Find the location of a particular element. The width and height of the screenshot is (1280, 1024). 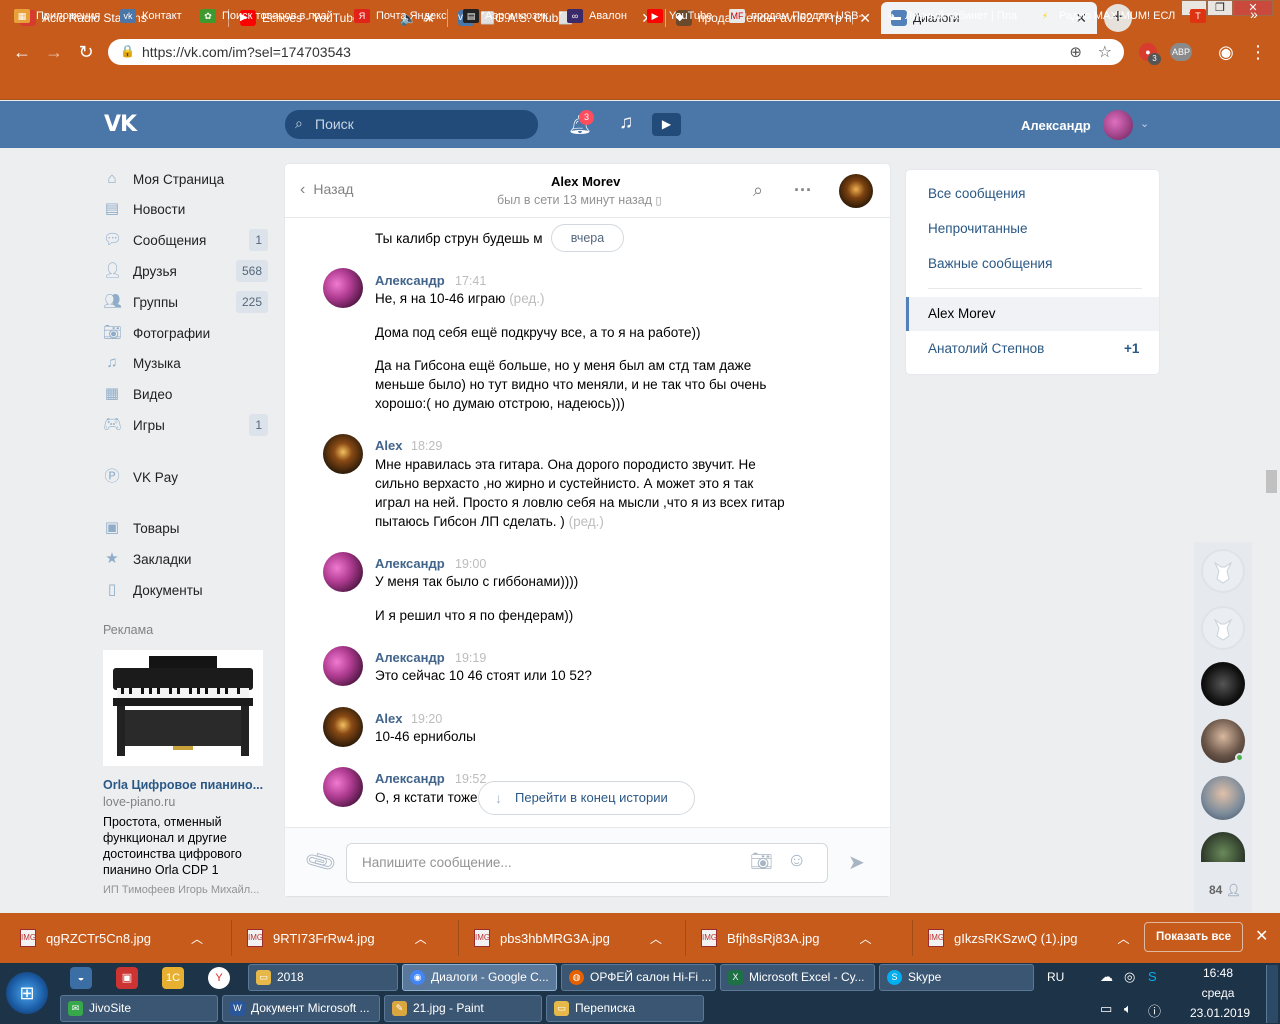

zoom-icon: ⊕ is located at coordinates (1075, 52).